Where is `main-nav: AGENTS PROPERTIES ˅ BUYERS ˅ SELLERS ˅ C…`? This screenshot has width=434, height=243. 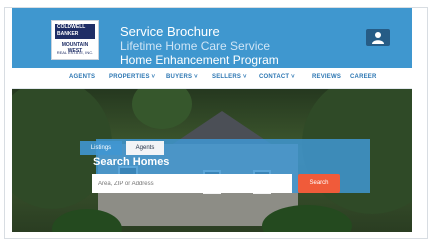 main-nav: AGENTS PROPERTIES ˅ BUYERS ˅ SELLERS ˅ C… is located at coordinates (212, 78).